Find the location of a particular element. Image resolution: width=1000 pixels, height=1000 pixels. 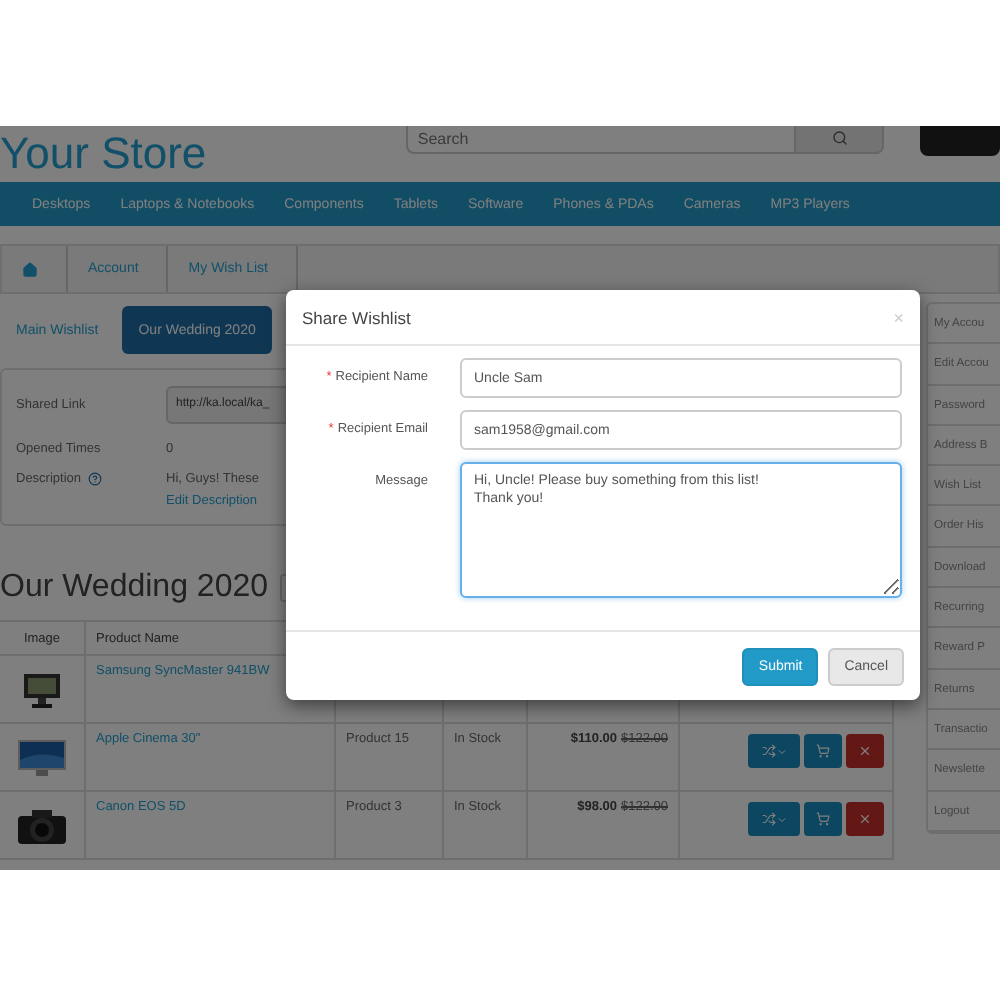

search-icon is located at coordinates (839, 138).